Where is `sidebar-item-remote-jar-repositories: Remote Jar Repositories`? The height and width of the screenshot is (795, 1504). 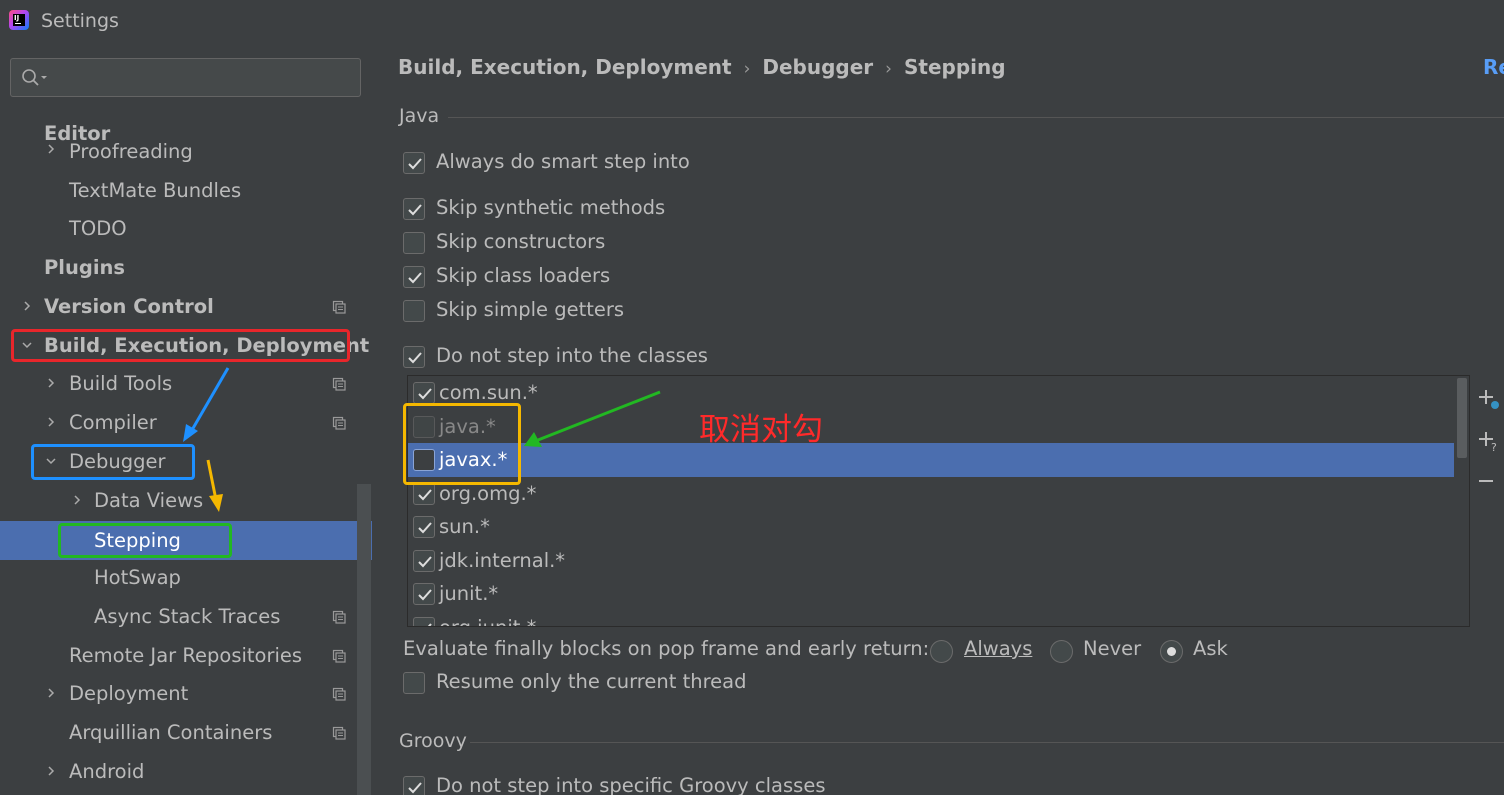 sidebar-item-remote-jar-repositories: Remote Jar Repositories is located at coordinates (186, 656).